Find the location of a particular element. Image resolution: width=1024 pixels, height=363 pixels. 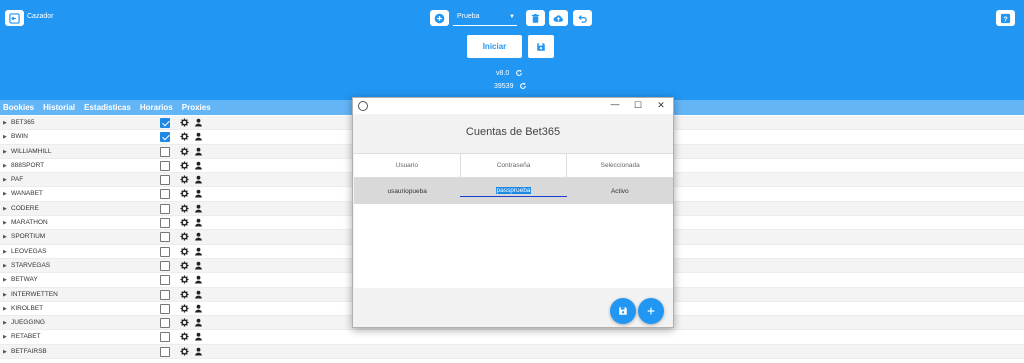

tab-horarios: Horarios is located at coordinates (156, 107).